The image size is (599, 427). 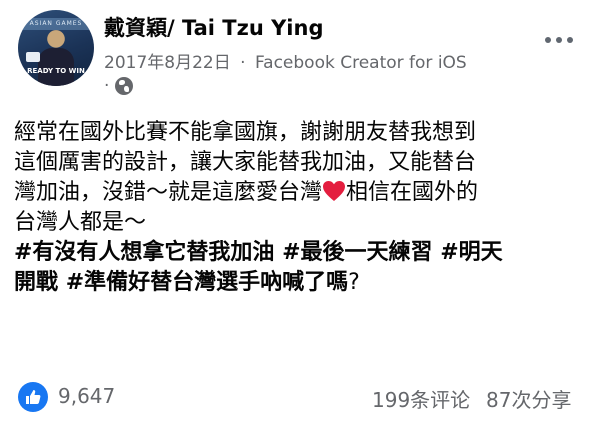 I want to click on comment-count: 199条评论, so click(x=421, y=398).